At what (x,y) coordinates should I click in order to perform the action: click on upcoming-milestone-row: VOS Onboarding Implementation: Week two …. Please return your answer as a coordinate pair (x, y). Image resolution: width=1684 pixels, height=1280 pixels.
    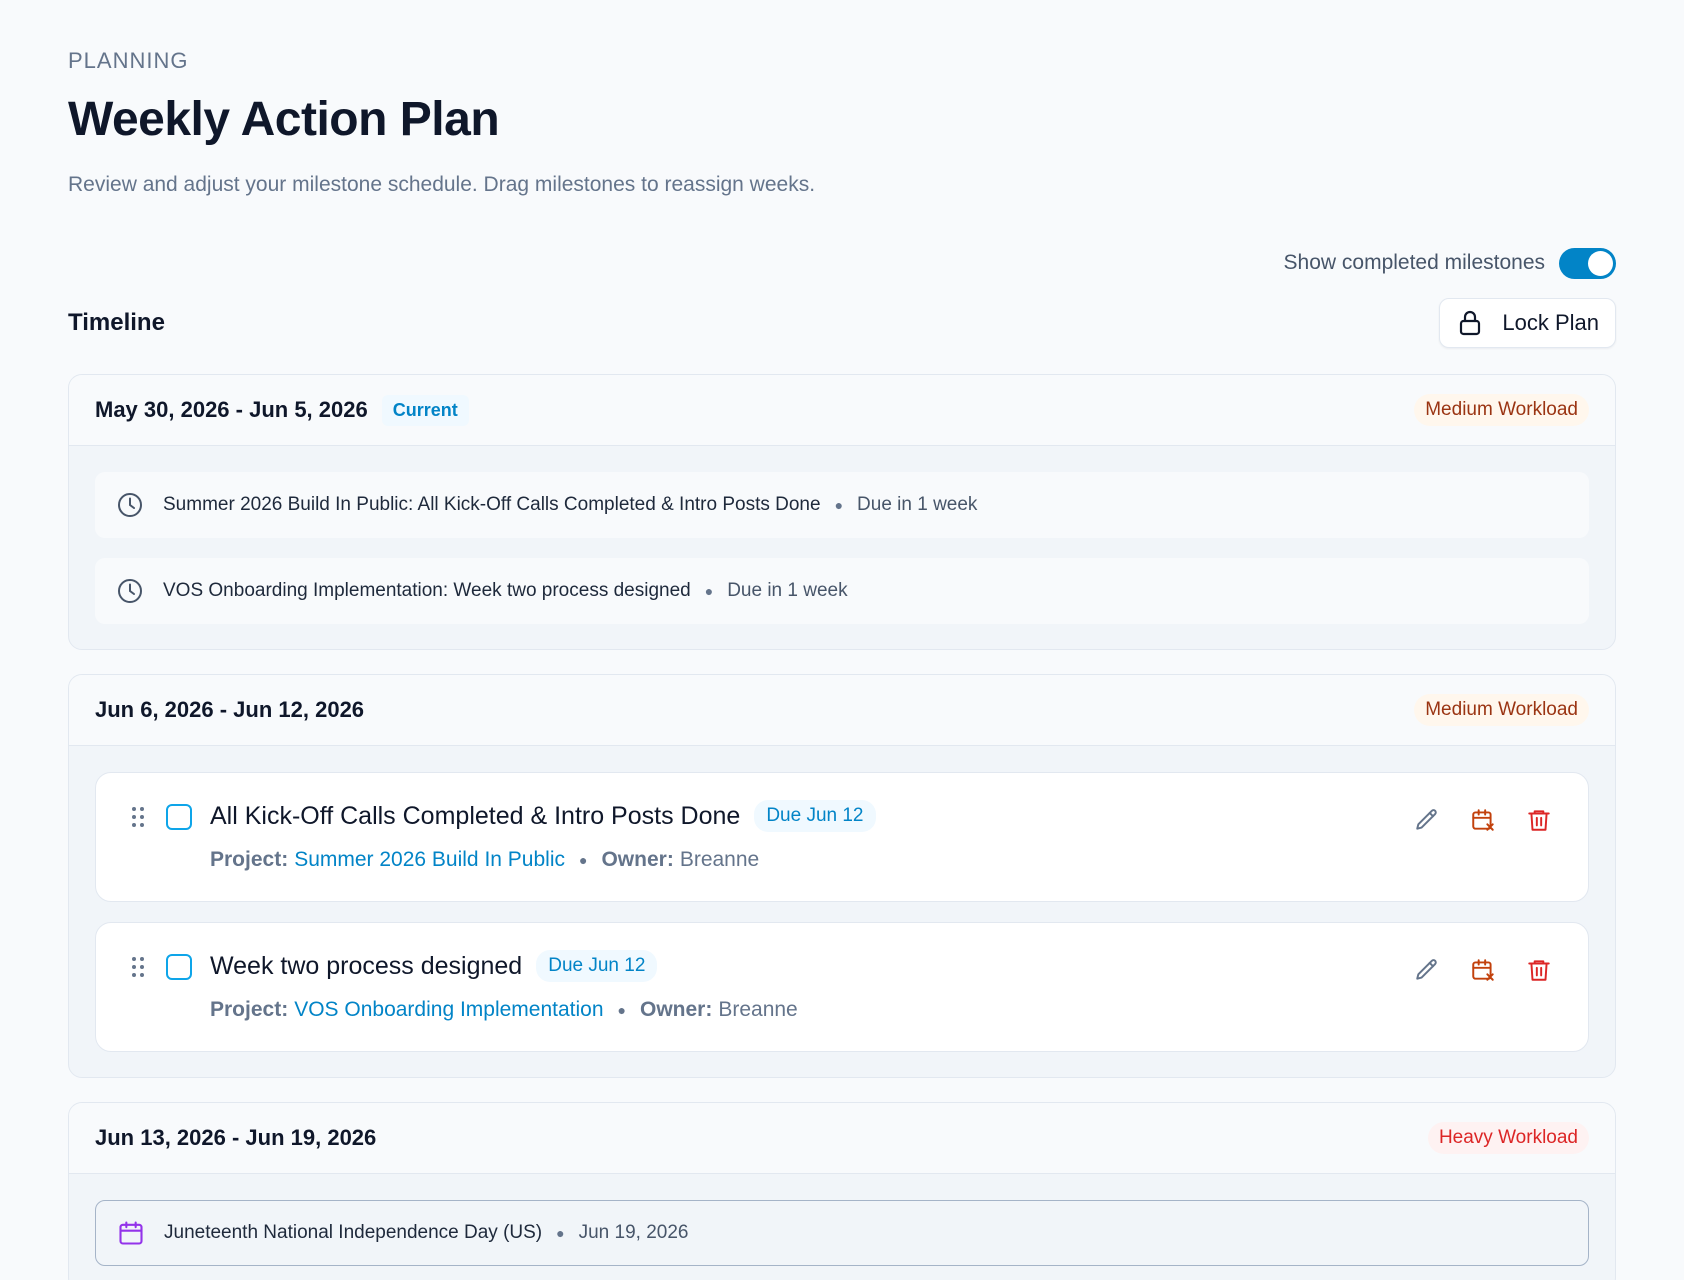
    Looking at the image, I should click on (842, 591).